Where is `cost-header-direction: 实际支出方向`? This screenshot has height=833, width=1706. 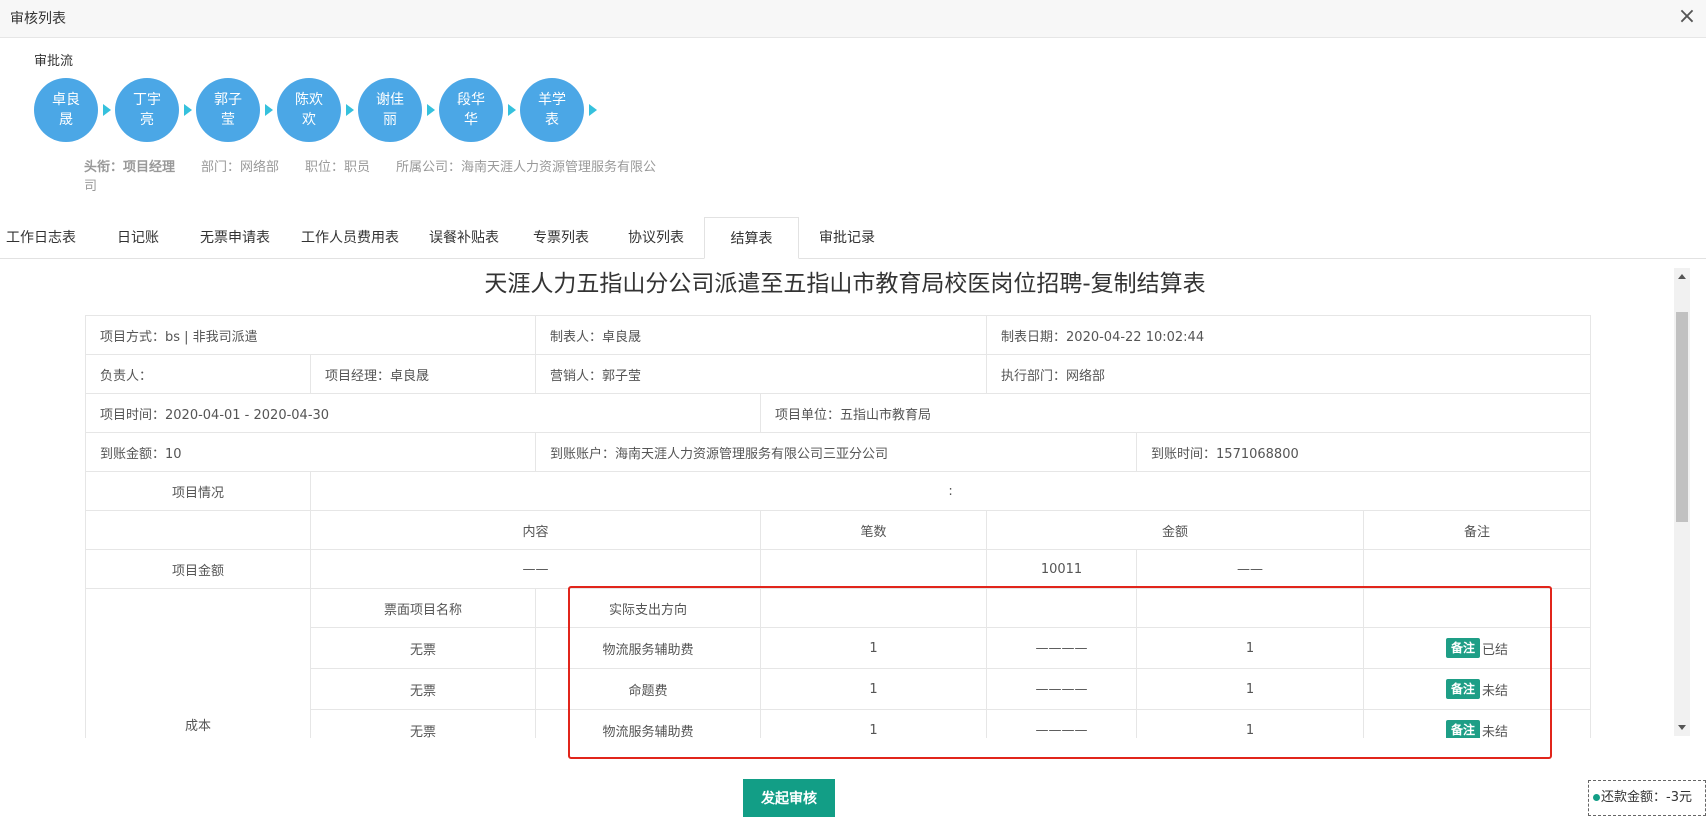 cost-header-direction: 实际支出方向 is located at coordinates (648, 608).